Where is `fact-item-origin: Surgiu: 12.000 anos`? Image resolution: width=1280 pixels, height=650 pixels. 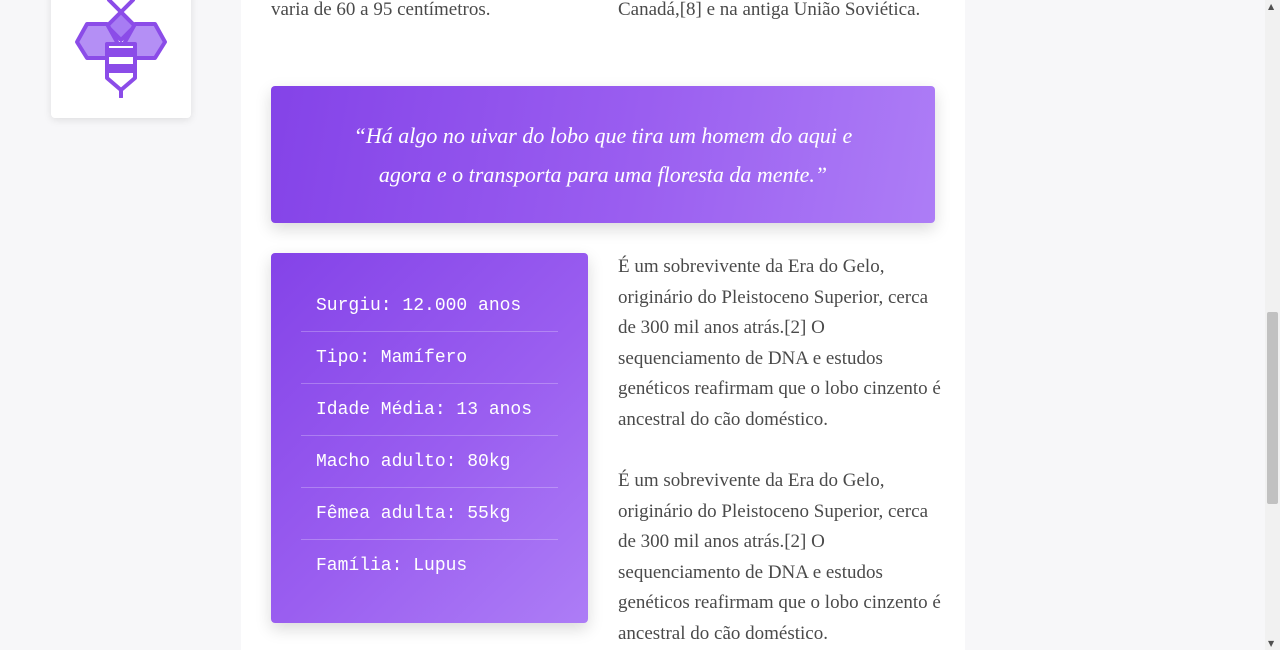
fact-item-origin: Surgiu: 12.000 anos is located at coordinates (429, 306).